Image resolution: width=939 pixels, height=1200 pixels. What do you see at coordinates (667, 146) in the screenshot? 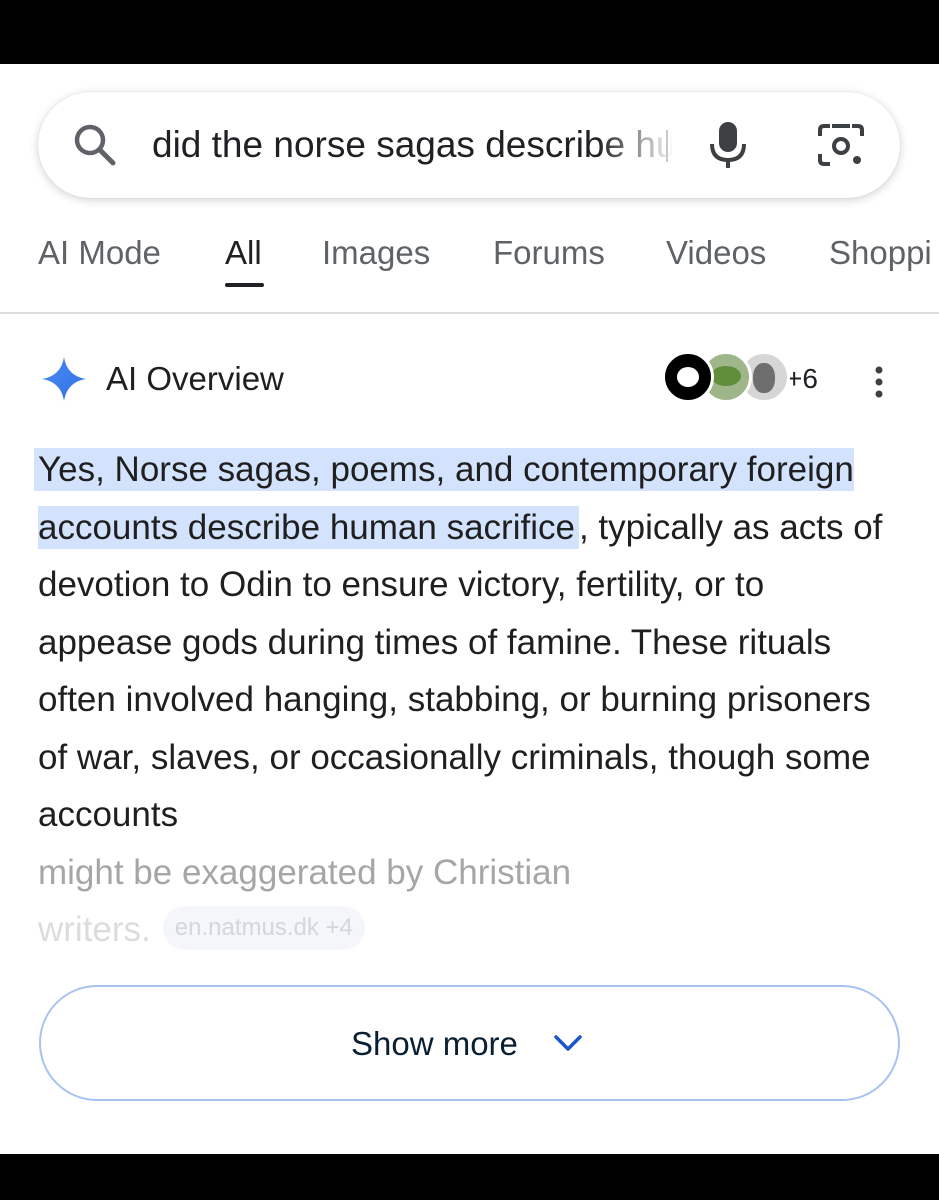
I see `text-caret` at bounding box center [667, 146].